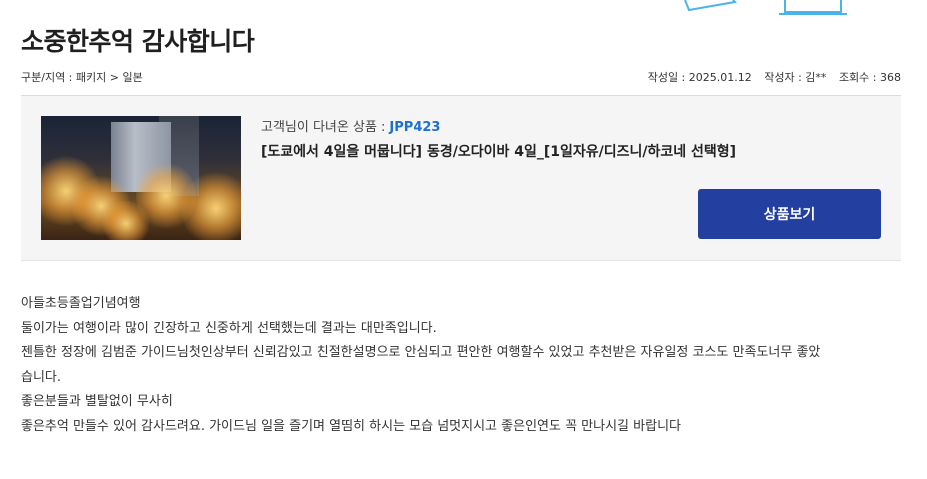  What do you see at coordinates (82, 77) in the screenshot?
I see `breadcrumb: 구분/지역 : 패키지 > 일본` at bounding box center [82, 77].